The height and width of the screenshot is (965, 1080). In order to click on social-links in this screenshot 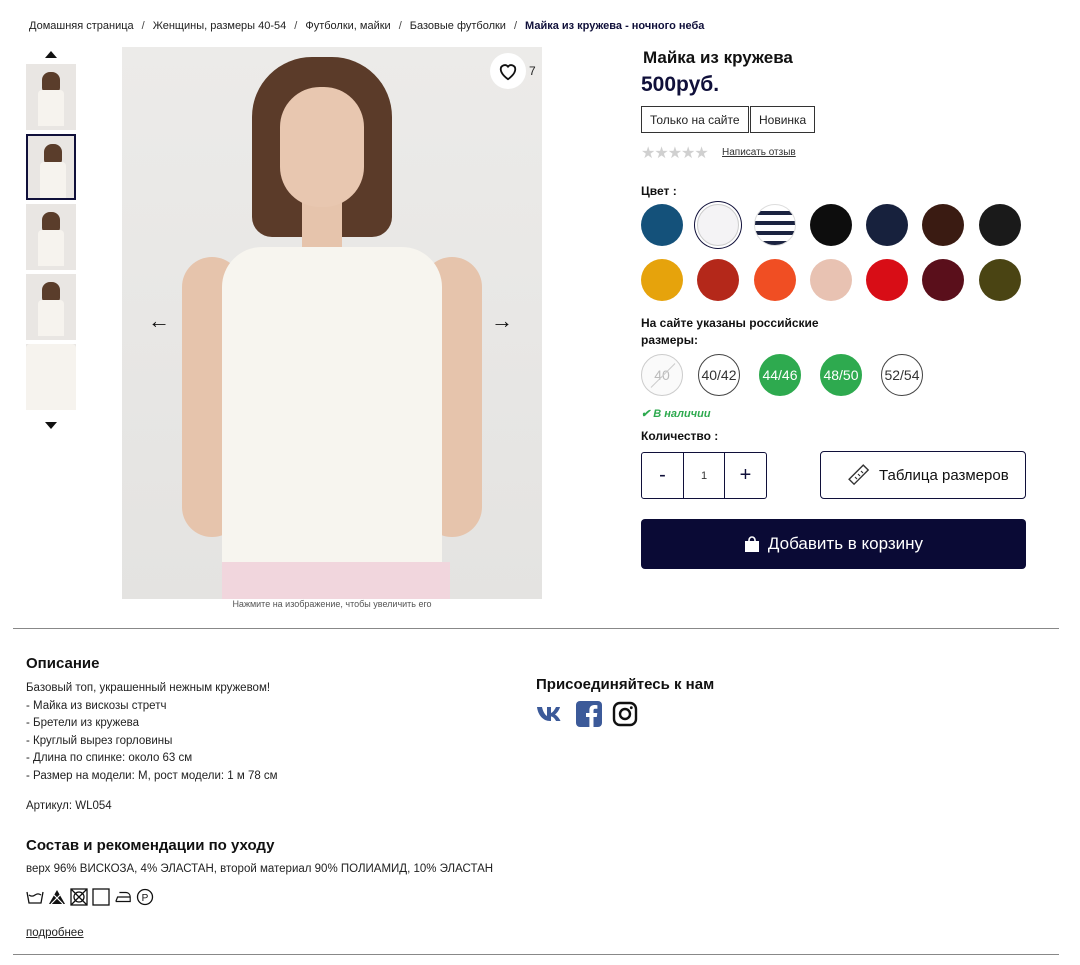, I will do `click(592, 714)`.